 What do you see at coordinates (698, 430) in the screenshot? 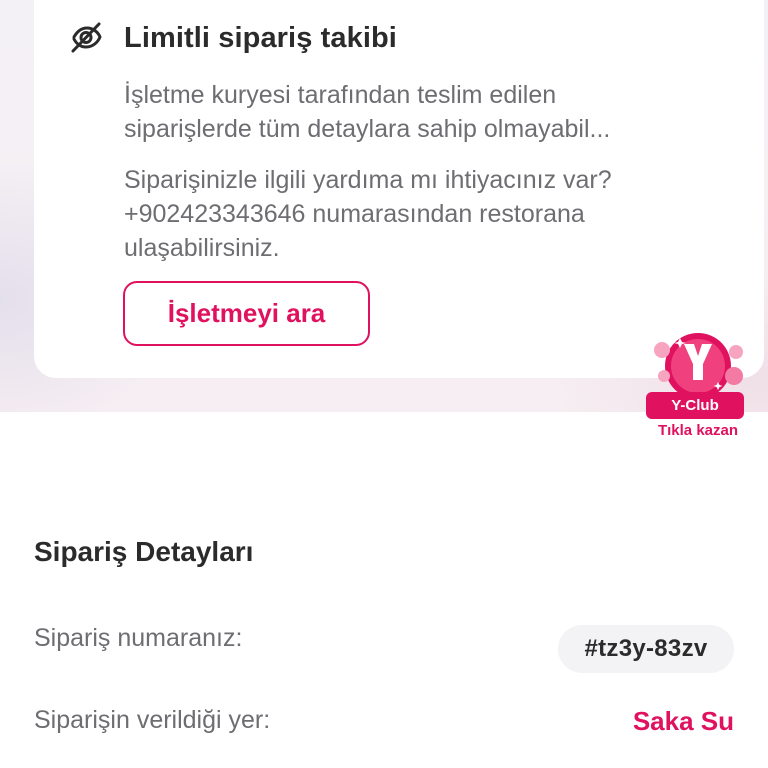
I see `yclub-cta: Tıkla kazan` at bounding box center [698, 430].